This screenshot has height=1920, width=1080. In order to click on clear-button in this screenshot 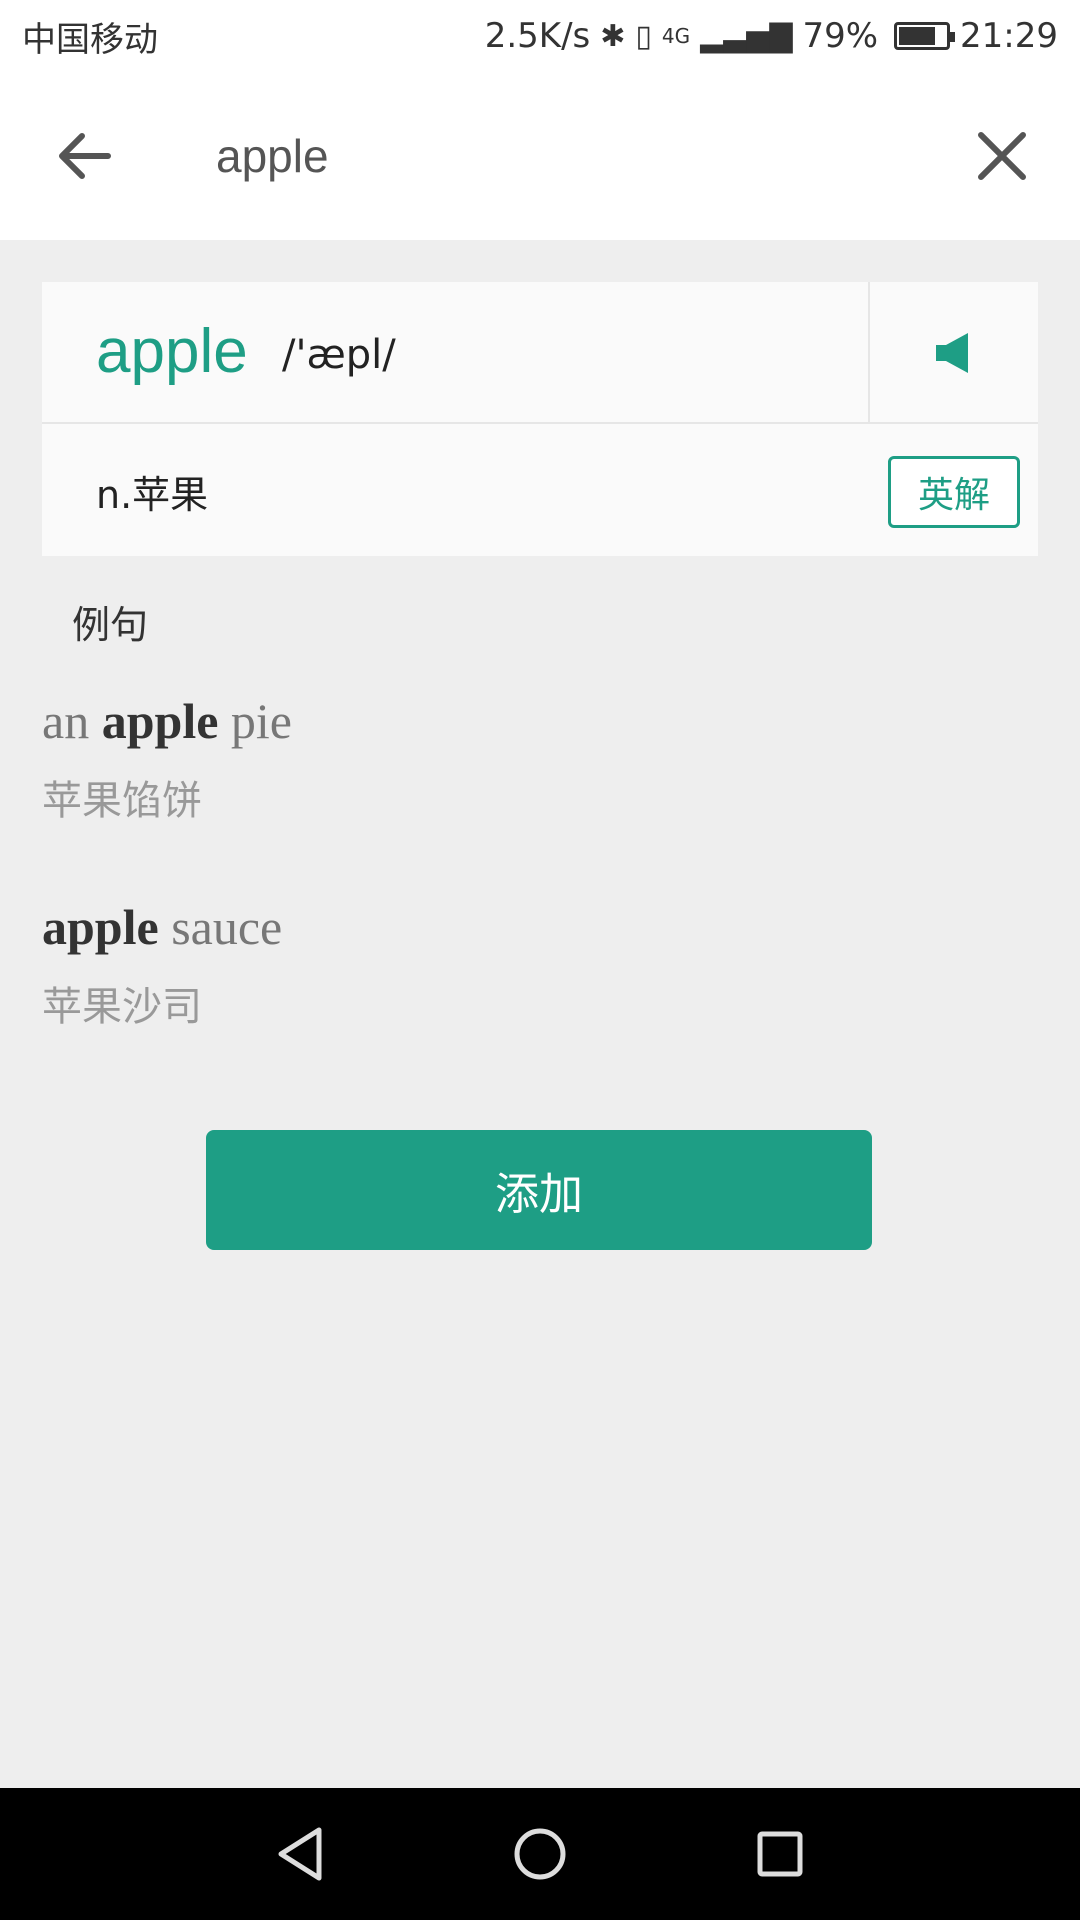, I will do `click(1002, 156)`.